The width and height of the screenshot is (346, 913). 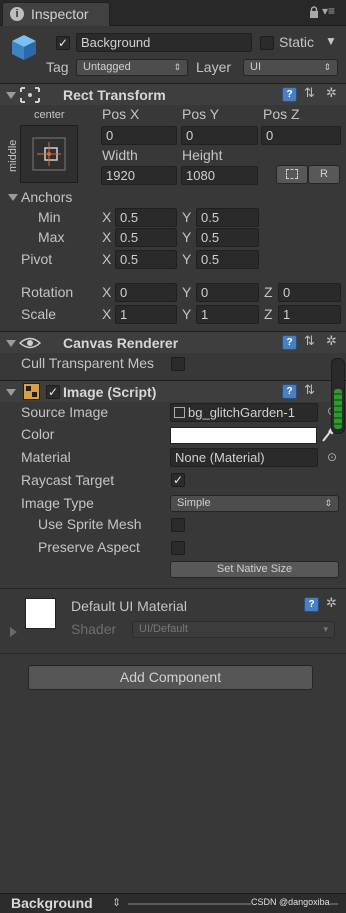 I want to click on anchor-horizontal-label: center, so click(x=49, y=115).